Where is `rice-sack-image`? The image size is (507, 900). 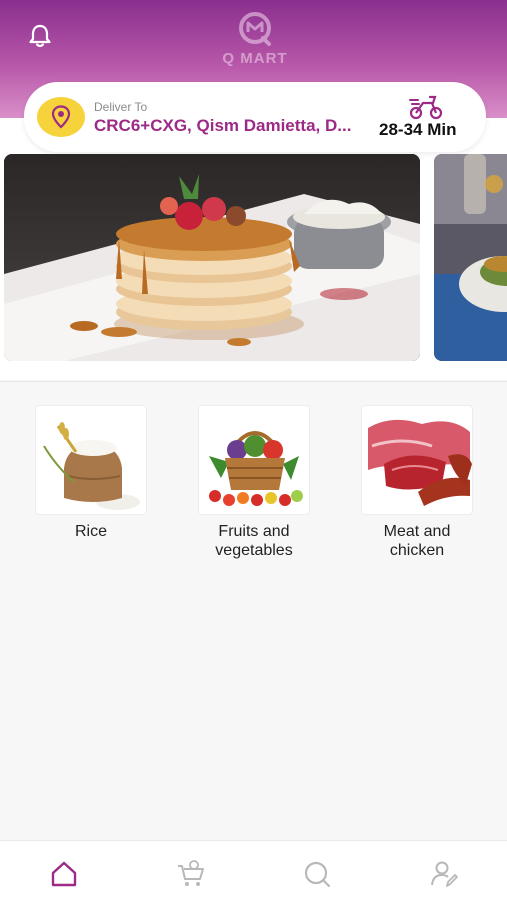
rice-sack-image is located at coordinates (91, 460).